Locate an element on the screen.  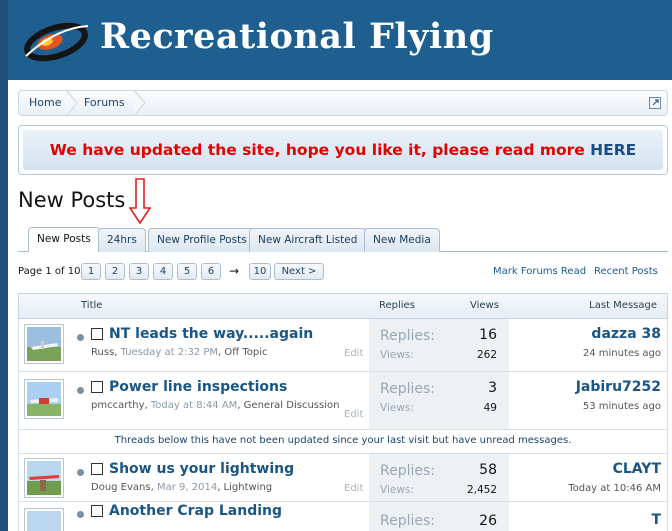
page-count-label: Page 1 of 10 is located at coordinates (49, 271).